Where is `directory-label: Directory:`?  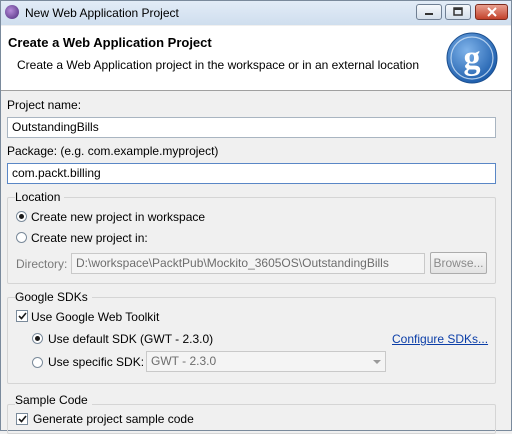 directory-label: Directory: is located at coordinates (42, 264).